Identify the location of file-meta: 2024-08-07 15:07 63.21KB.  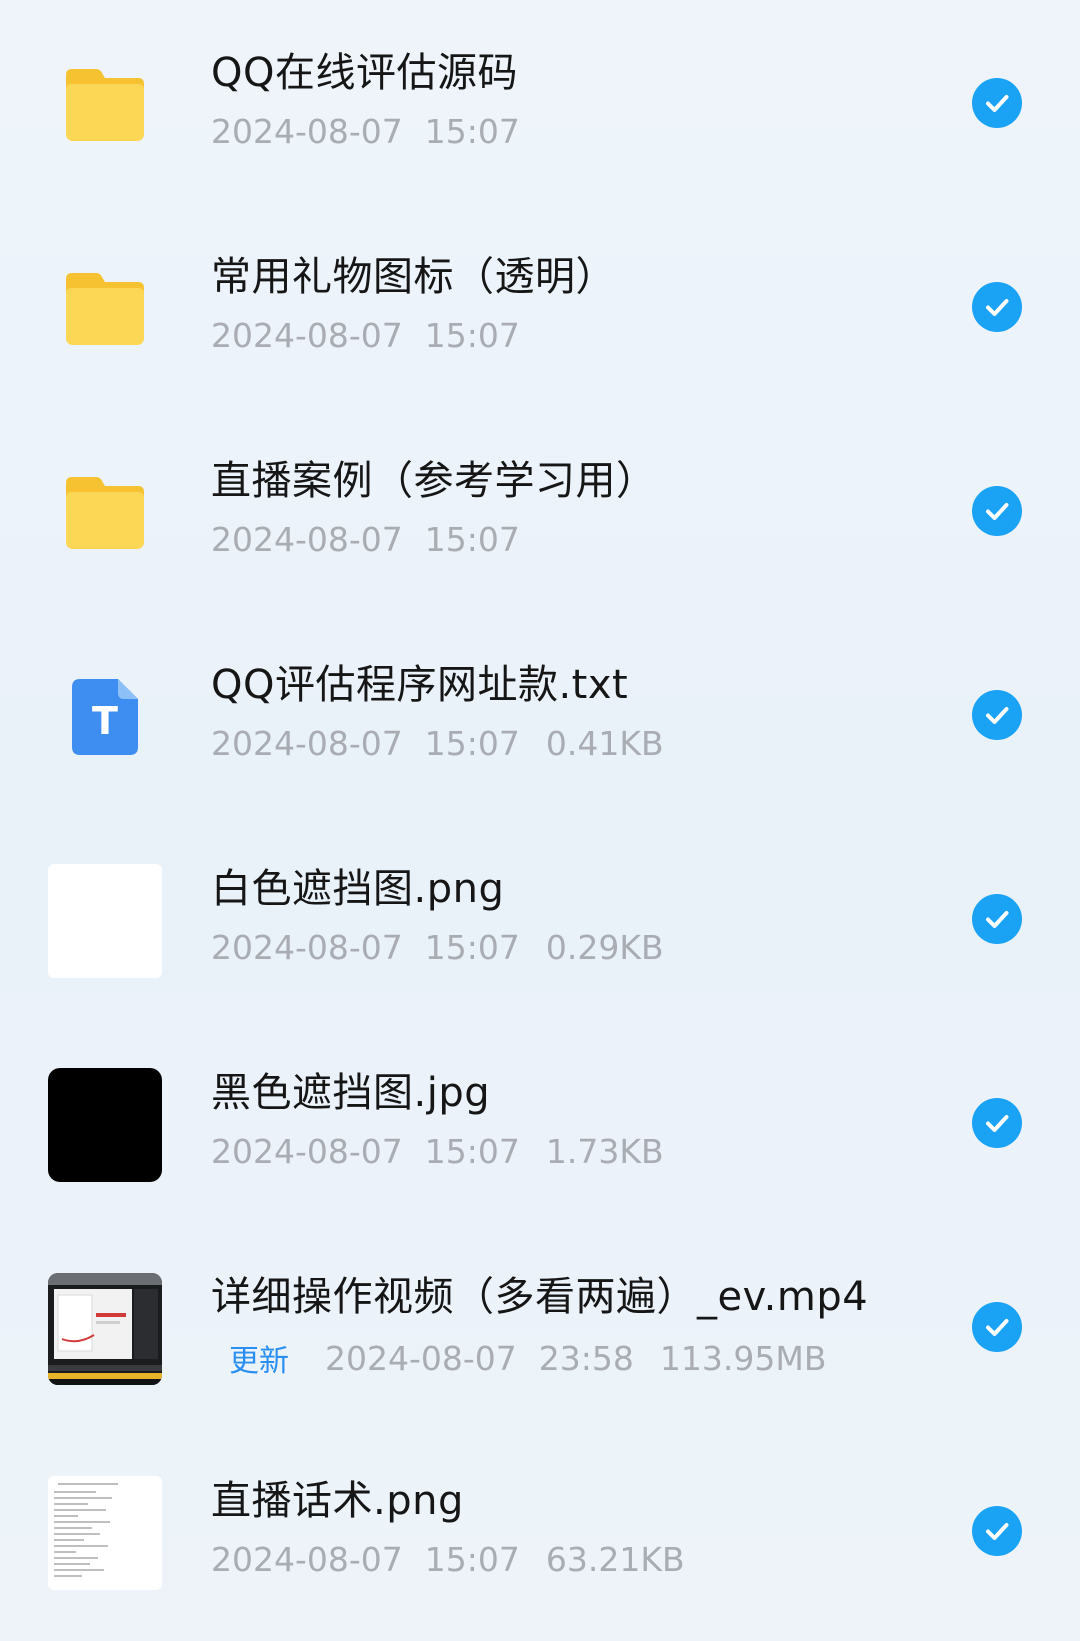
(448, 1559).